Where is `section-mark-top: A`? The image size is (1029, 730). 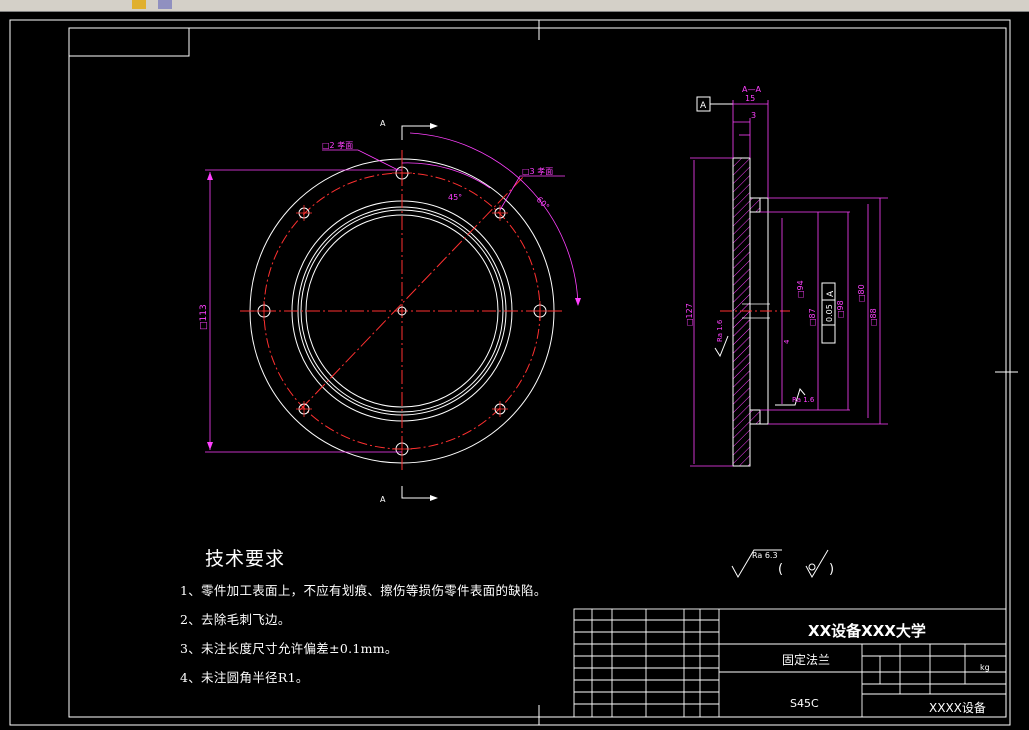
section-mark-top: A is located at coordinates (383, 123).